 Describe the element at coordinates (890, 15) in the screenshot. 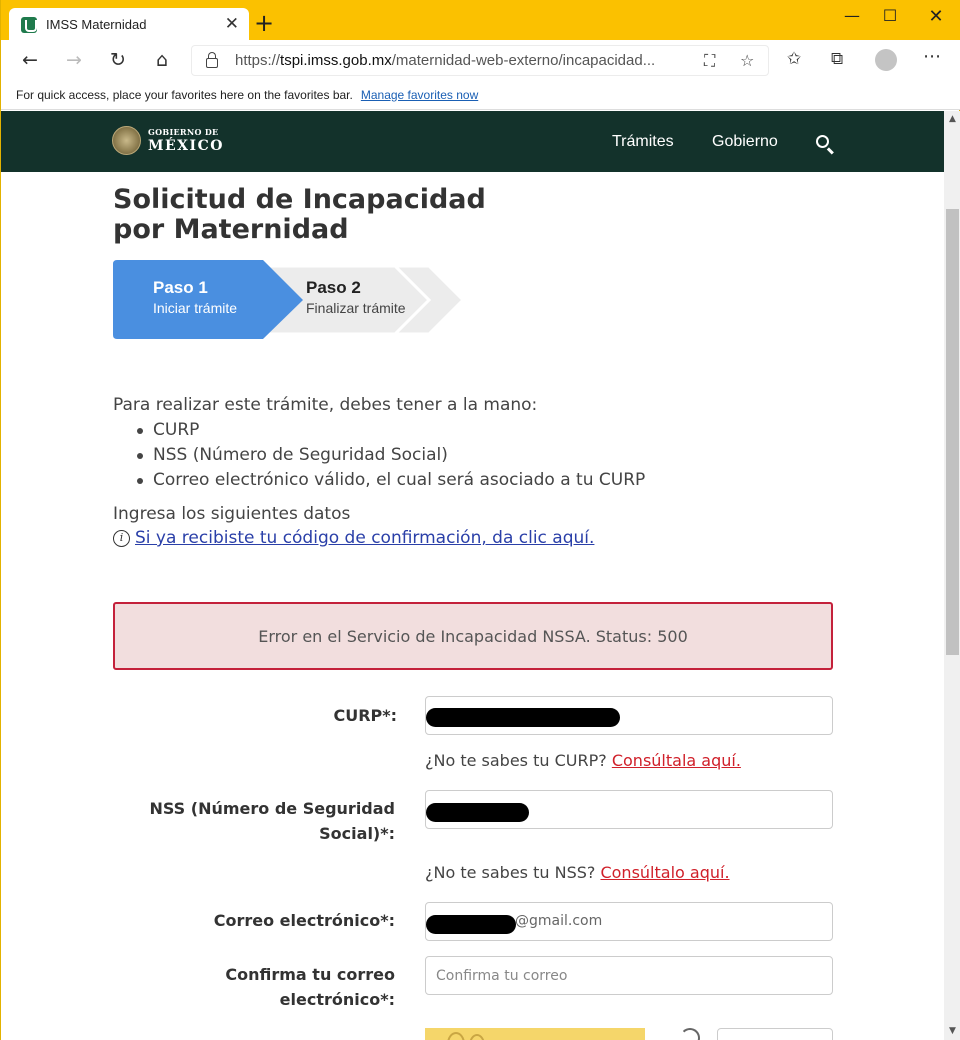

I see `maximize-button: ☐` at that location.